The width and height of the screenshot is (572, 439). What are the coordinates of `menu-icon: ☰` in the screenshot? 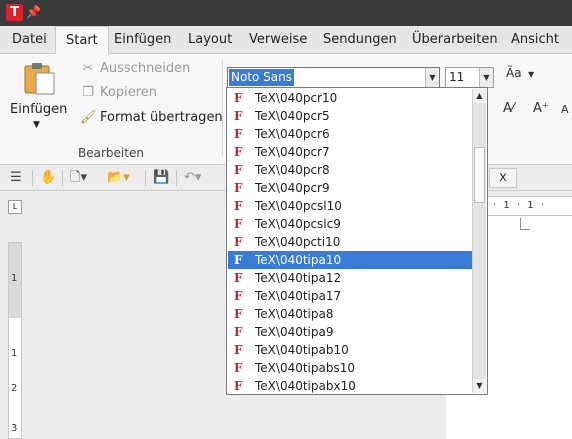 It's located at (16, 178).